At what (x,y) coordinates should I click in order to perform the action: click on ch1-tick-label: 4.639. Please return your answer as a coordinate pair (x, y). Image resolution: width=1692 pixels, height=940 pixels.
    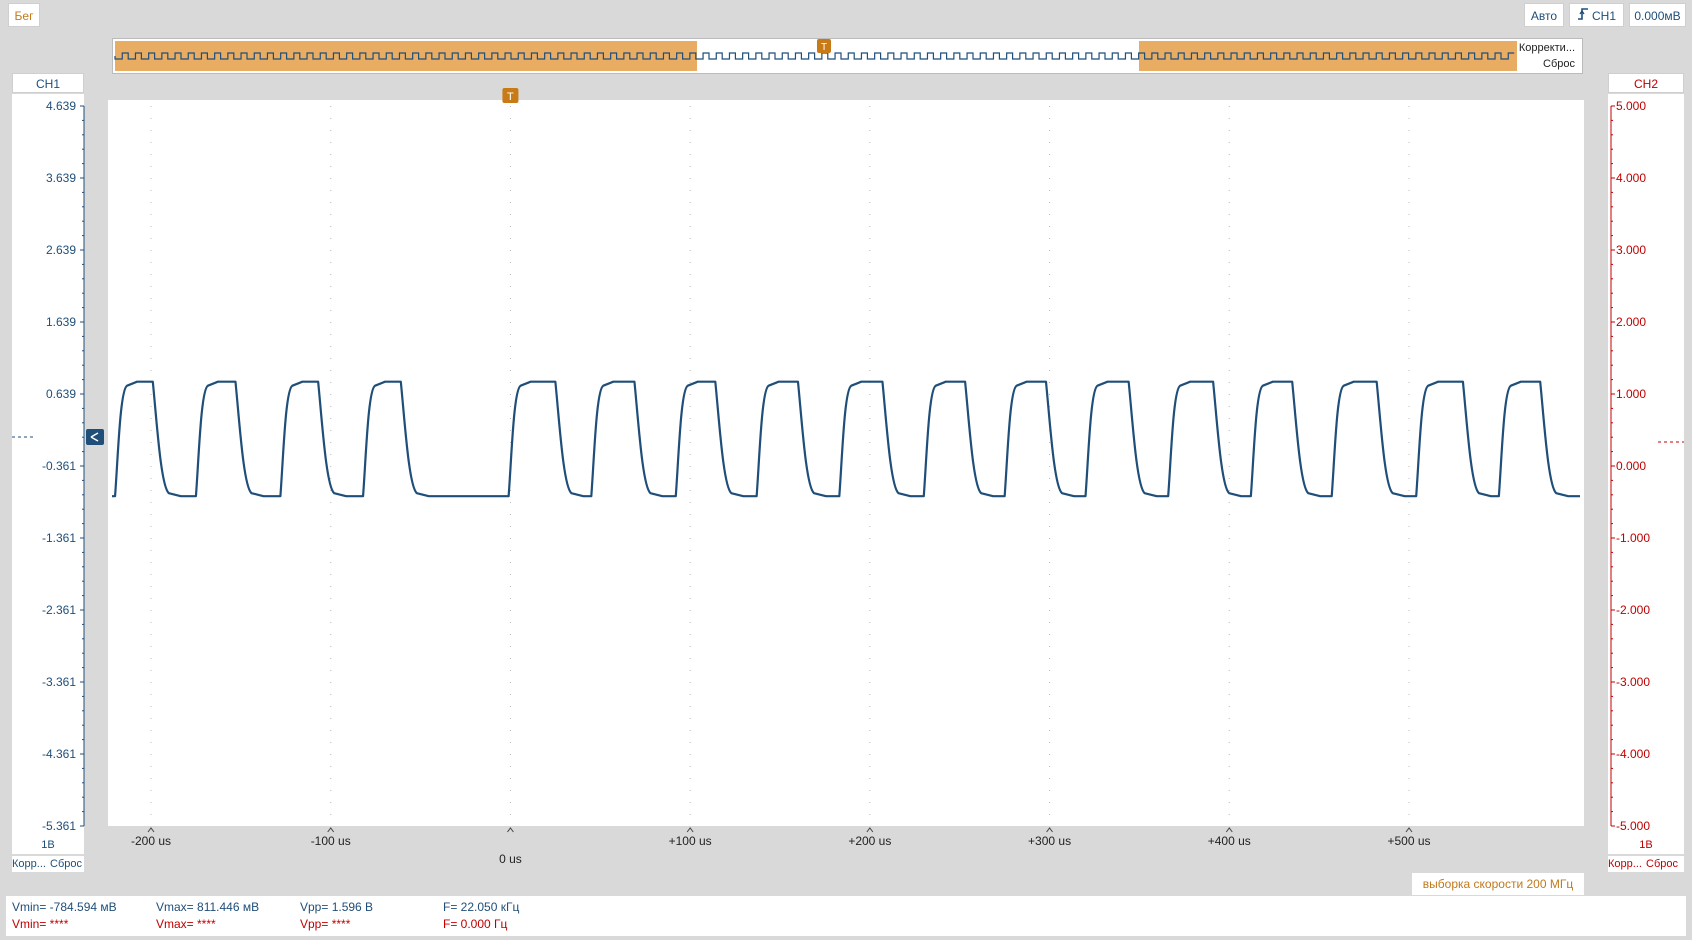
    Looking at the image, I should click on (60, 106).